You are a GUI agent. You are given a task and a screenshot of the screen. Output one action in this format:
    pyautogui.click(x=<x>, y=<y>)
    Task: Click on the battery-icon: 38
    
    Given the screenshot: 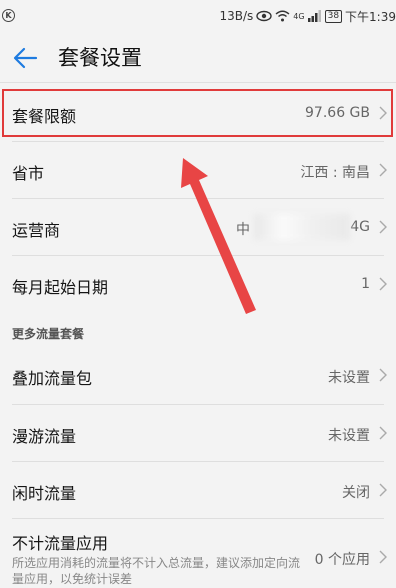 What is the action you would take?
    pyautogui.click(x=333, y=16)
    